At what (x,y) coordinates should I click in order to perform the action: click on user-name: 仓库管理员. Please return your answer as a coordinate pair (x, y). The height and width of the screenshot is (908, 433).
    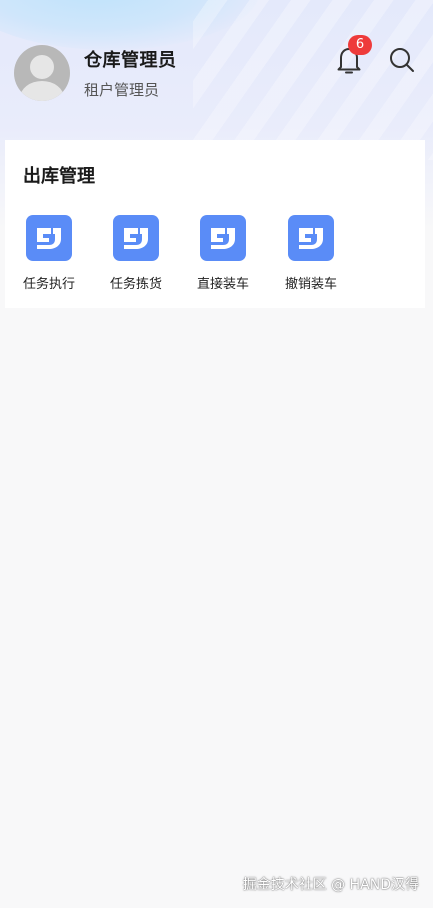
    Looking at the image, I should click on (130, 60).